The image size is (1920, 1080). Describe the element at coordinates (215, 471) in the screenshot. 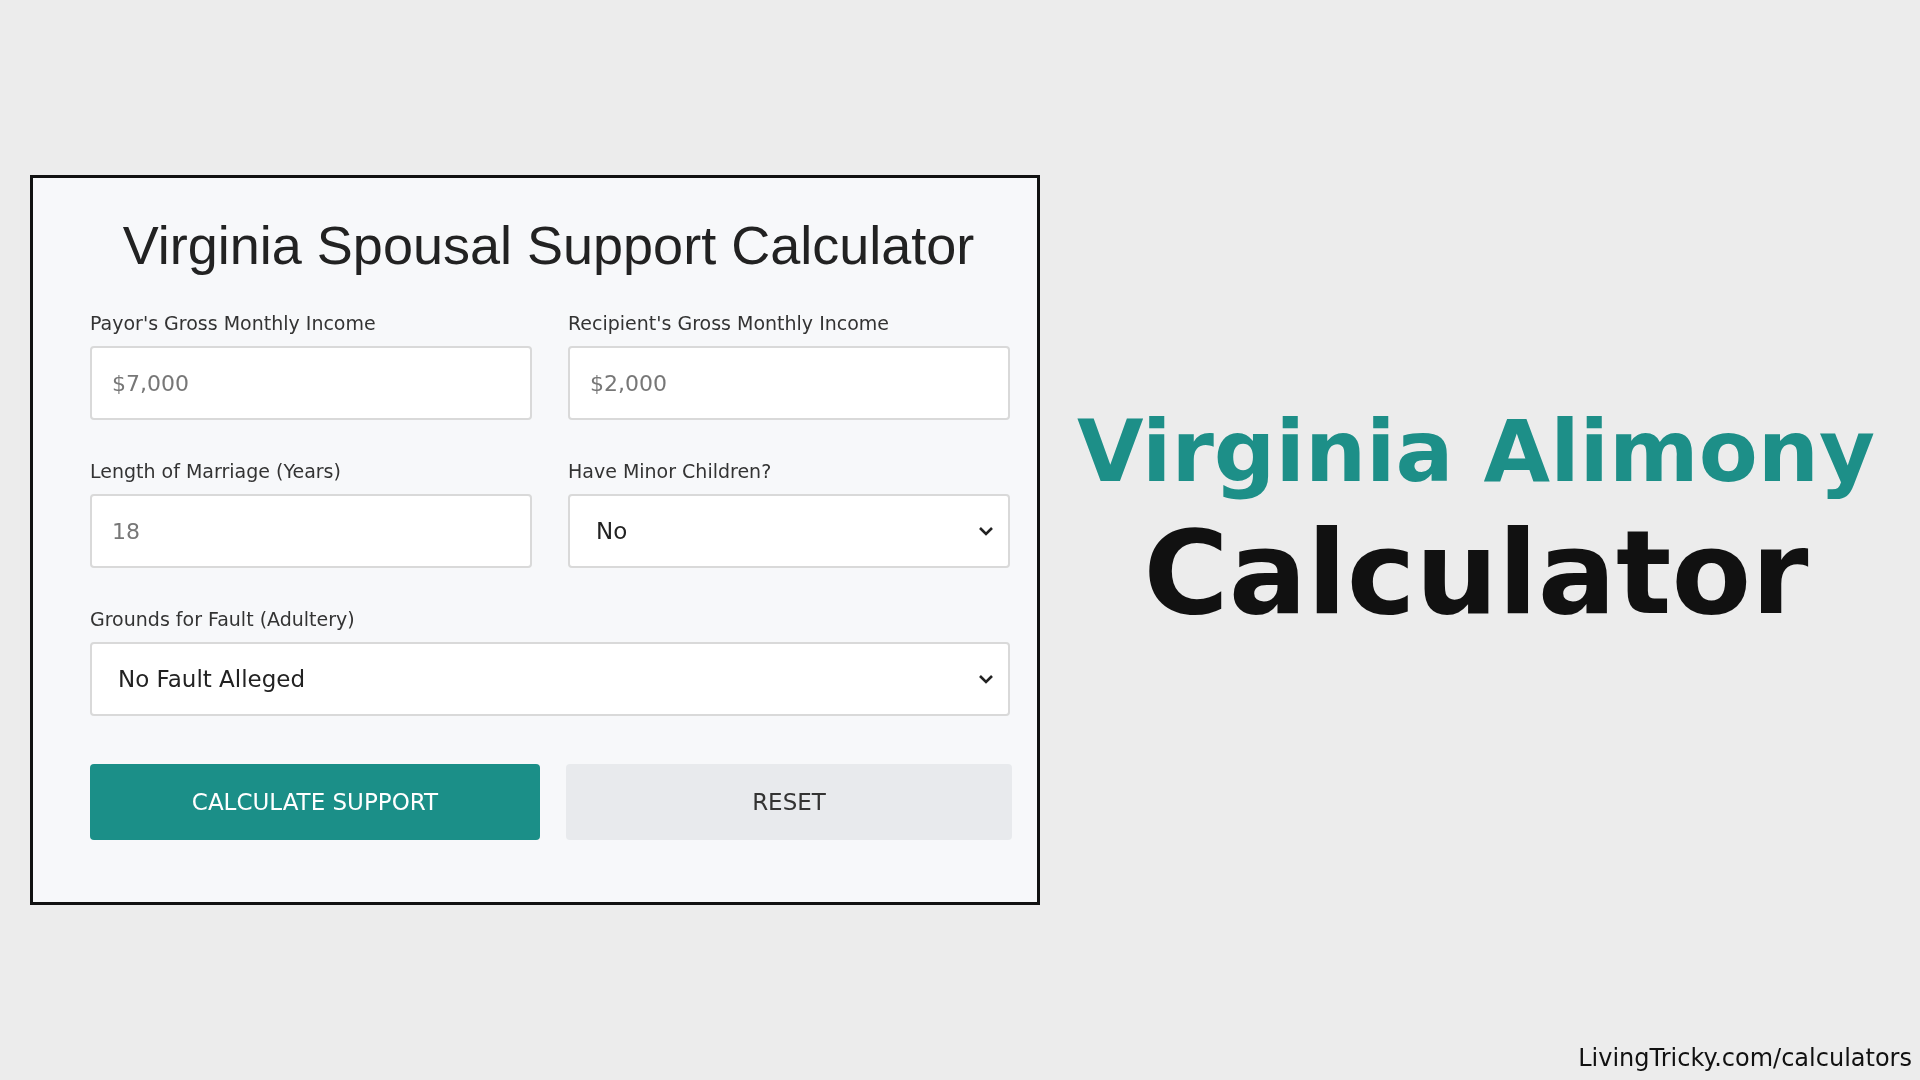

I see `field-label: Length of Marriage (Years)` at that location.